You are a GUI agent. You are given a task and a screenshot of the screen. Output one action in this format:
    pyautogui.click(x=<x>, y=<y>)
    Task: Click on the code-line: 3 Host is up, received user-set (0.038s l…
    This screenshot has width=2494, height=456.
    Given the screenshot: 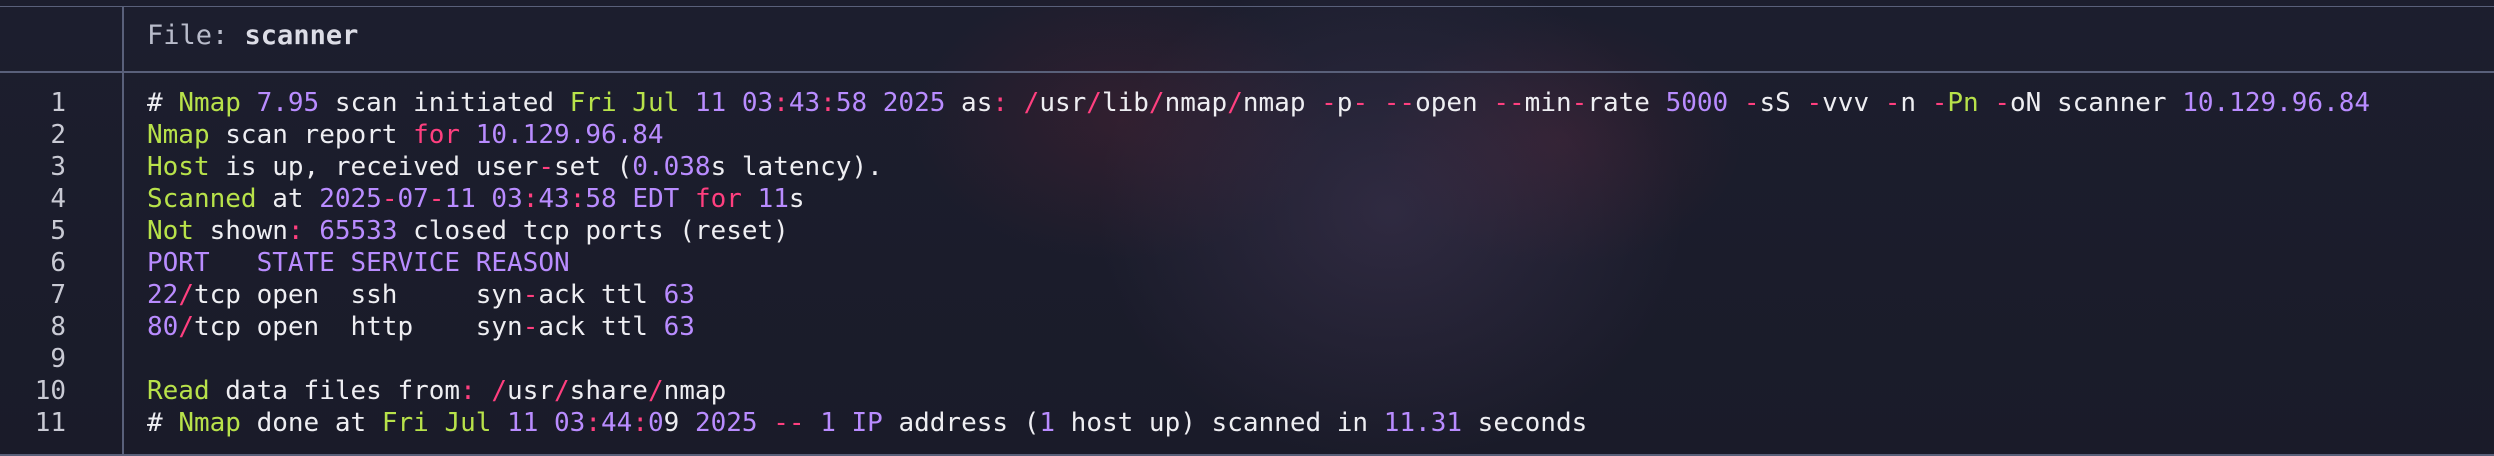 What is the action you would take?
    pyautogui.click(x=1247, y=167)
    